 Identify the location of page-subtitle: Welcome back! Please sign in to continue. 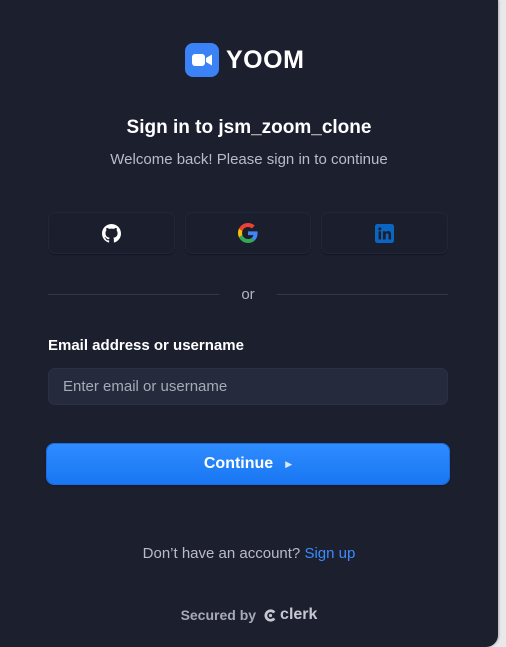
(249, 159).